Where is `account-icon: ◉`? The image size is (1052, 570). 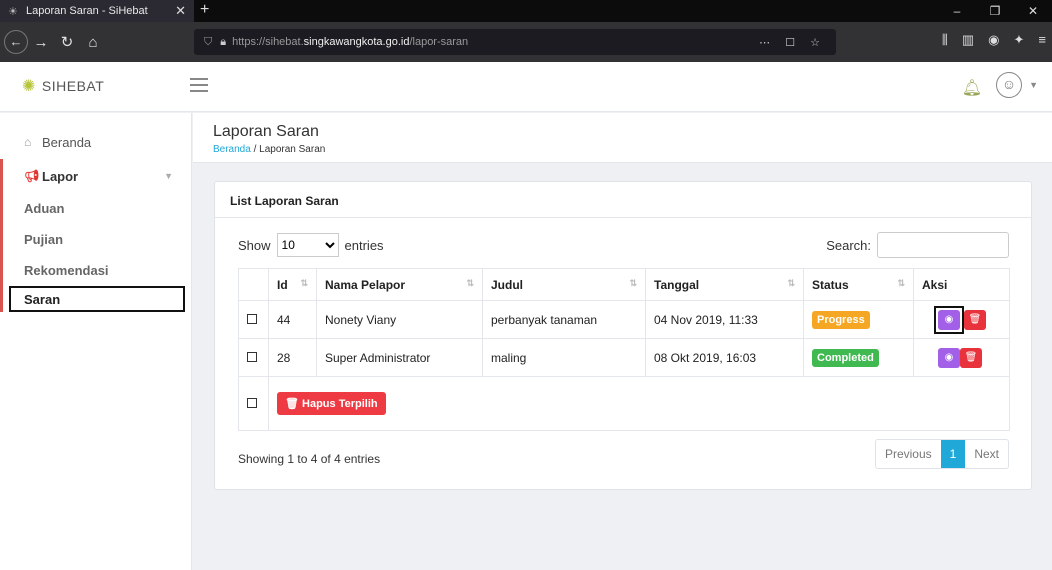
account-icon: ◉ is located at coordinates (993, 40).